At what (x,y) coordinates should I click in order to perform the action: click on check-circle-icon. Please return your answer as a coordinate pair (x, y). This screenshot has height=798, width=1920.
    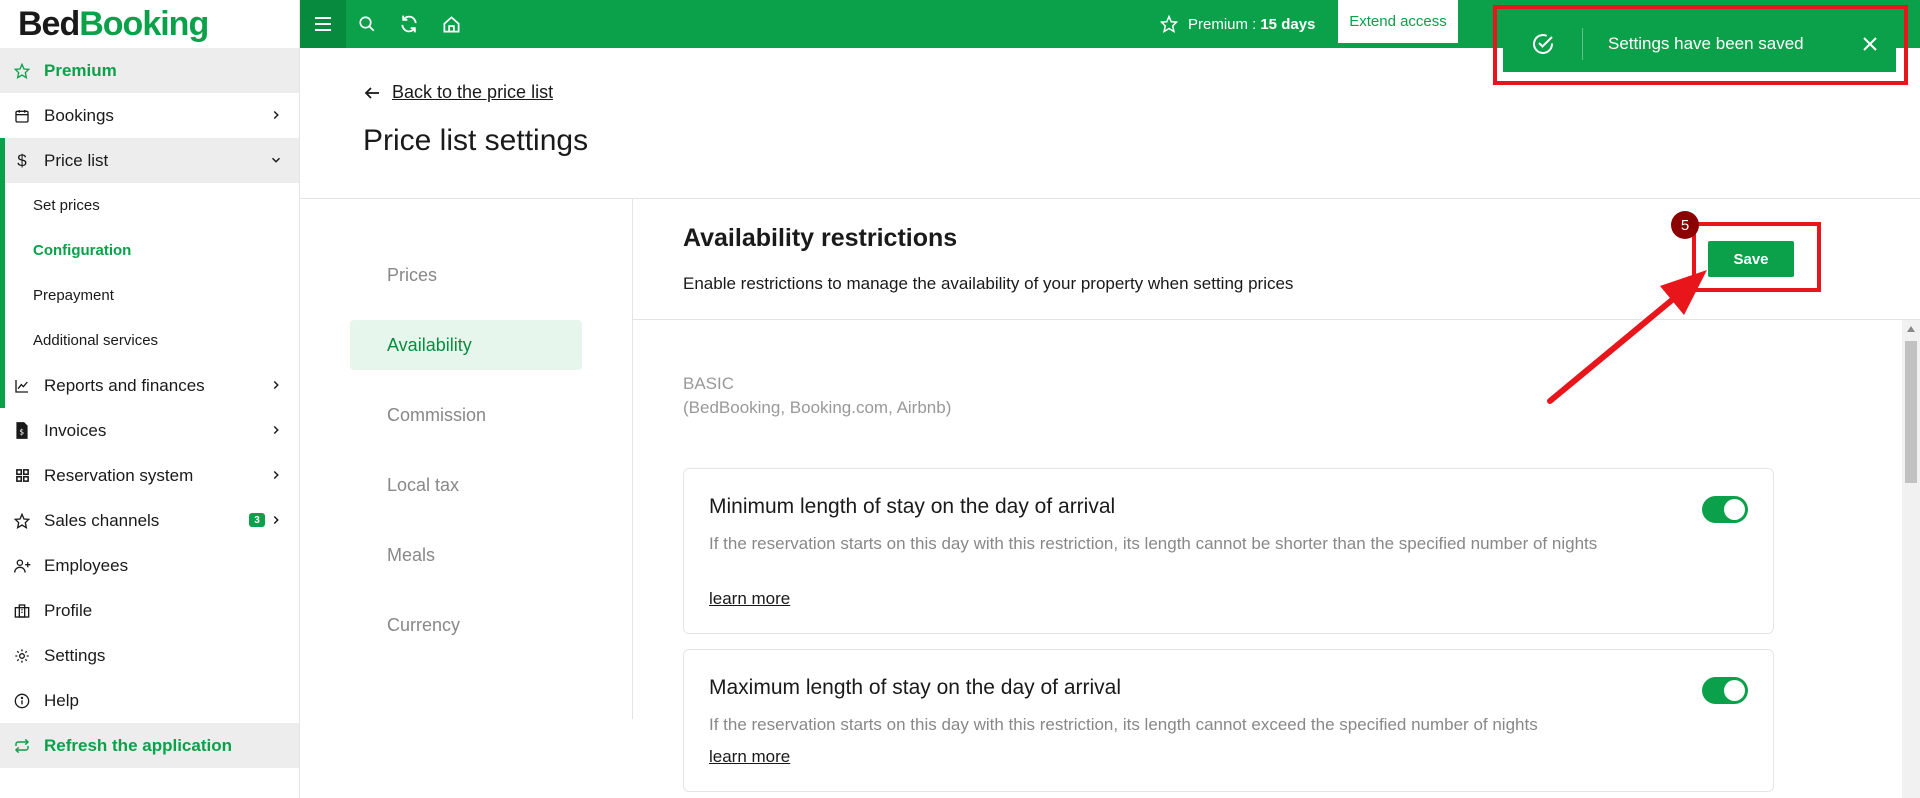
    Looking at the image, I should click on (1543, 44).